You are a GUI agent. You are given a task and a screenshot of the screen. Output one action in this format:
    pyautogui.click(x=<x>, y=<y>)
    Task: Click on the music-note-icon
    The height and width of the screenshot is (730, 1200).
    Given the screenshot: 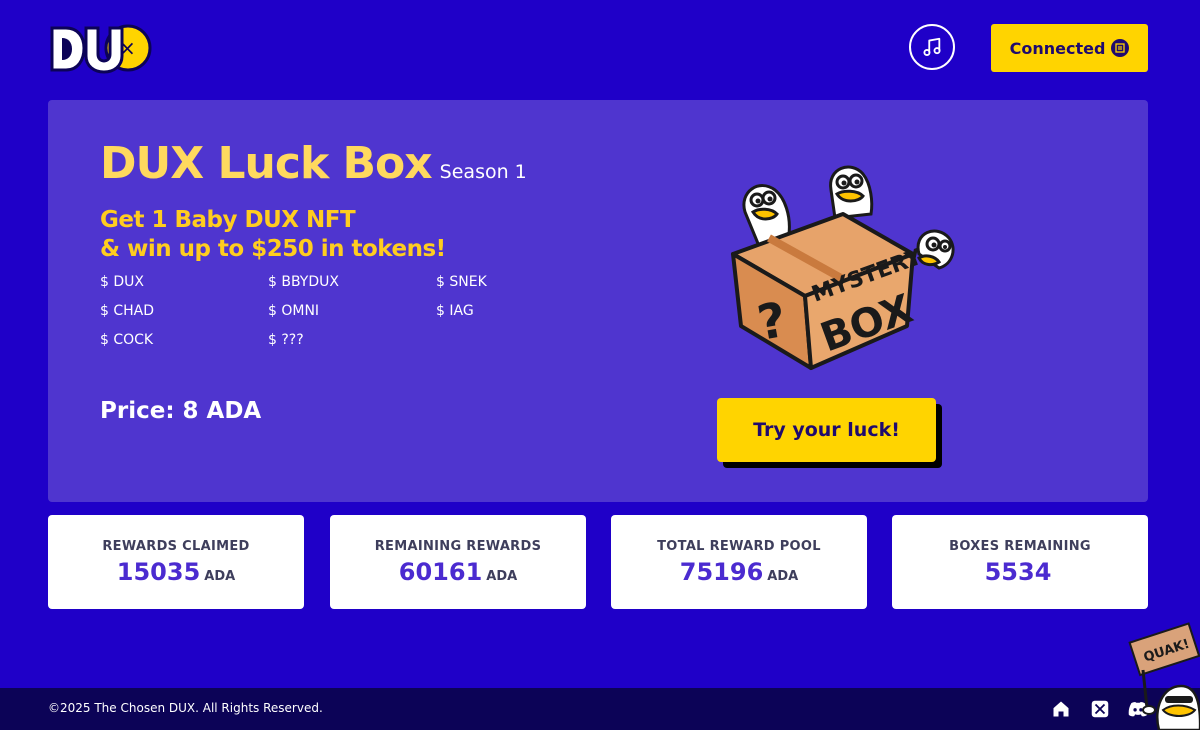 What is the action you would take?
    pyautogui.click(x=932, y=46)
    